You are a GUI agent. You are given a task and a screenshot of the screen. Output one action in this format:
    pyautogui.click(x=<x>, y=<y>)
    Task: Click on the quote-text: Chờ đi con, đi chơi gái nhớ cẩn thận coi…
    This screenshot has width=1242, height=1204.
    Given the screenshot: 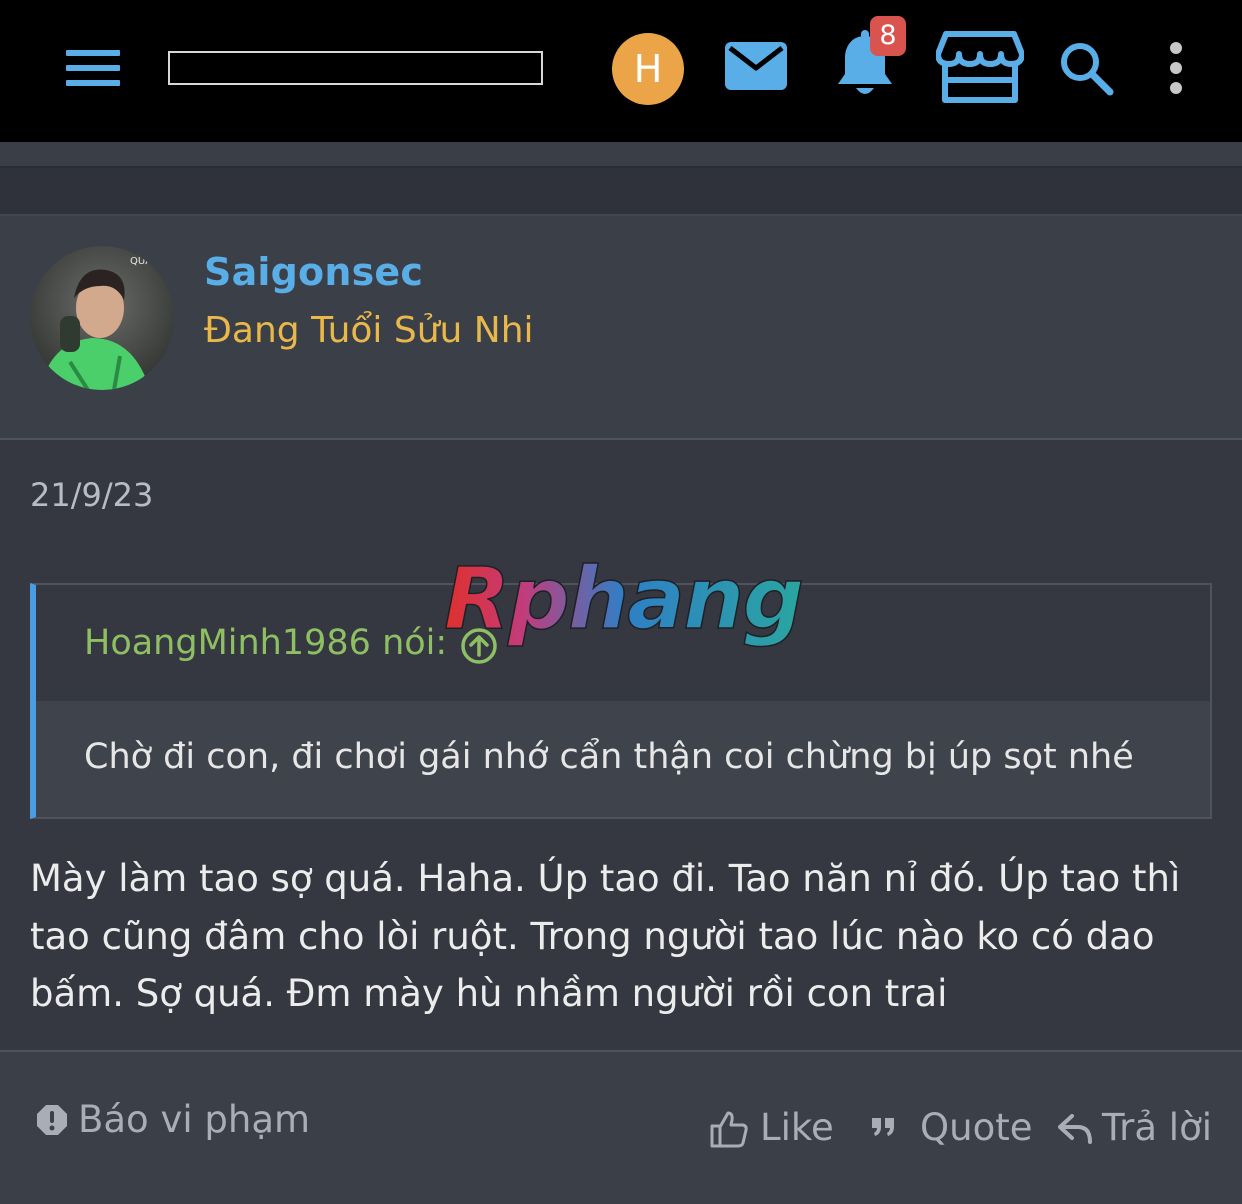 What is the action you would take?
    pyautogui.click(x=609, y=757)
    